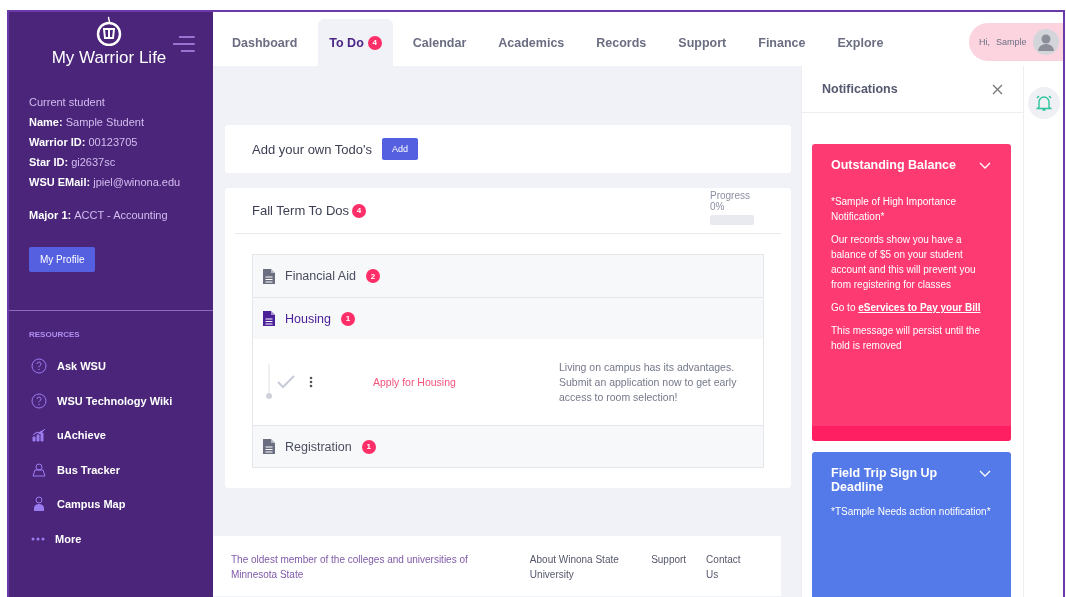  Describe the element at coordinates (355, 42) in the screenshot. I see `nav-tab: To Do 4` at that location.